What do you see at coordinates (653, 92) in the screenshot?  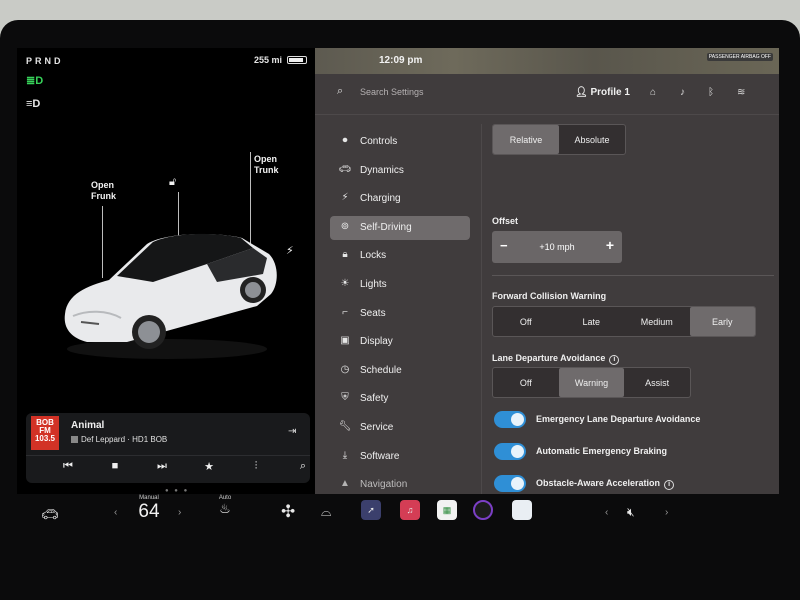 I see `home-icon: ⌂` at bounding box center [653, 92].